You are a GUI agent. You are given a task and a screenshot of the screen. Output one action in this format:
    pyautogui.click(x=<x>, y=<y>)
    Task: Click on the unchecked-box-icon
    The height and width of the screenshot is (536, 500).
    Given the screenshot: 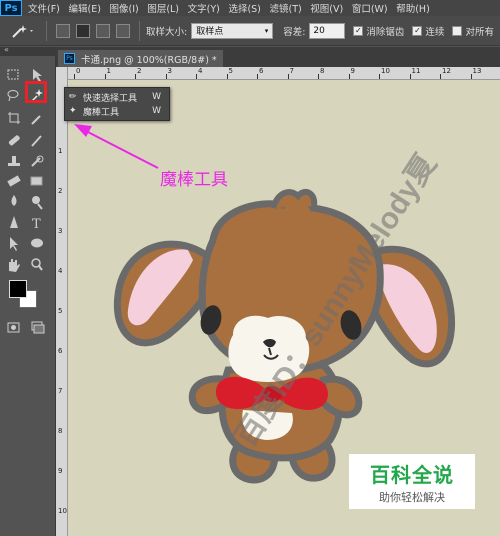 What is the action you would take?
    pyautogui.click(x=457, y=30)
    